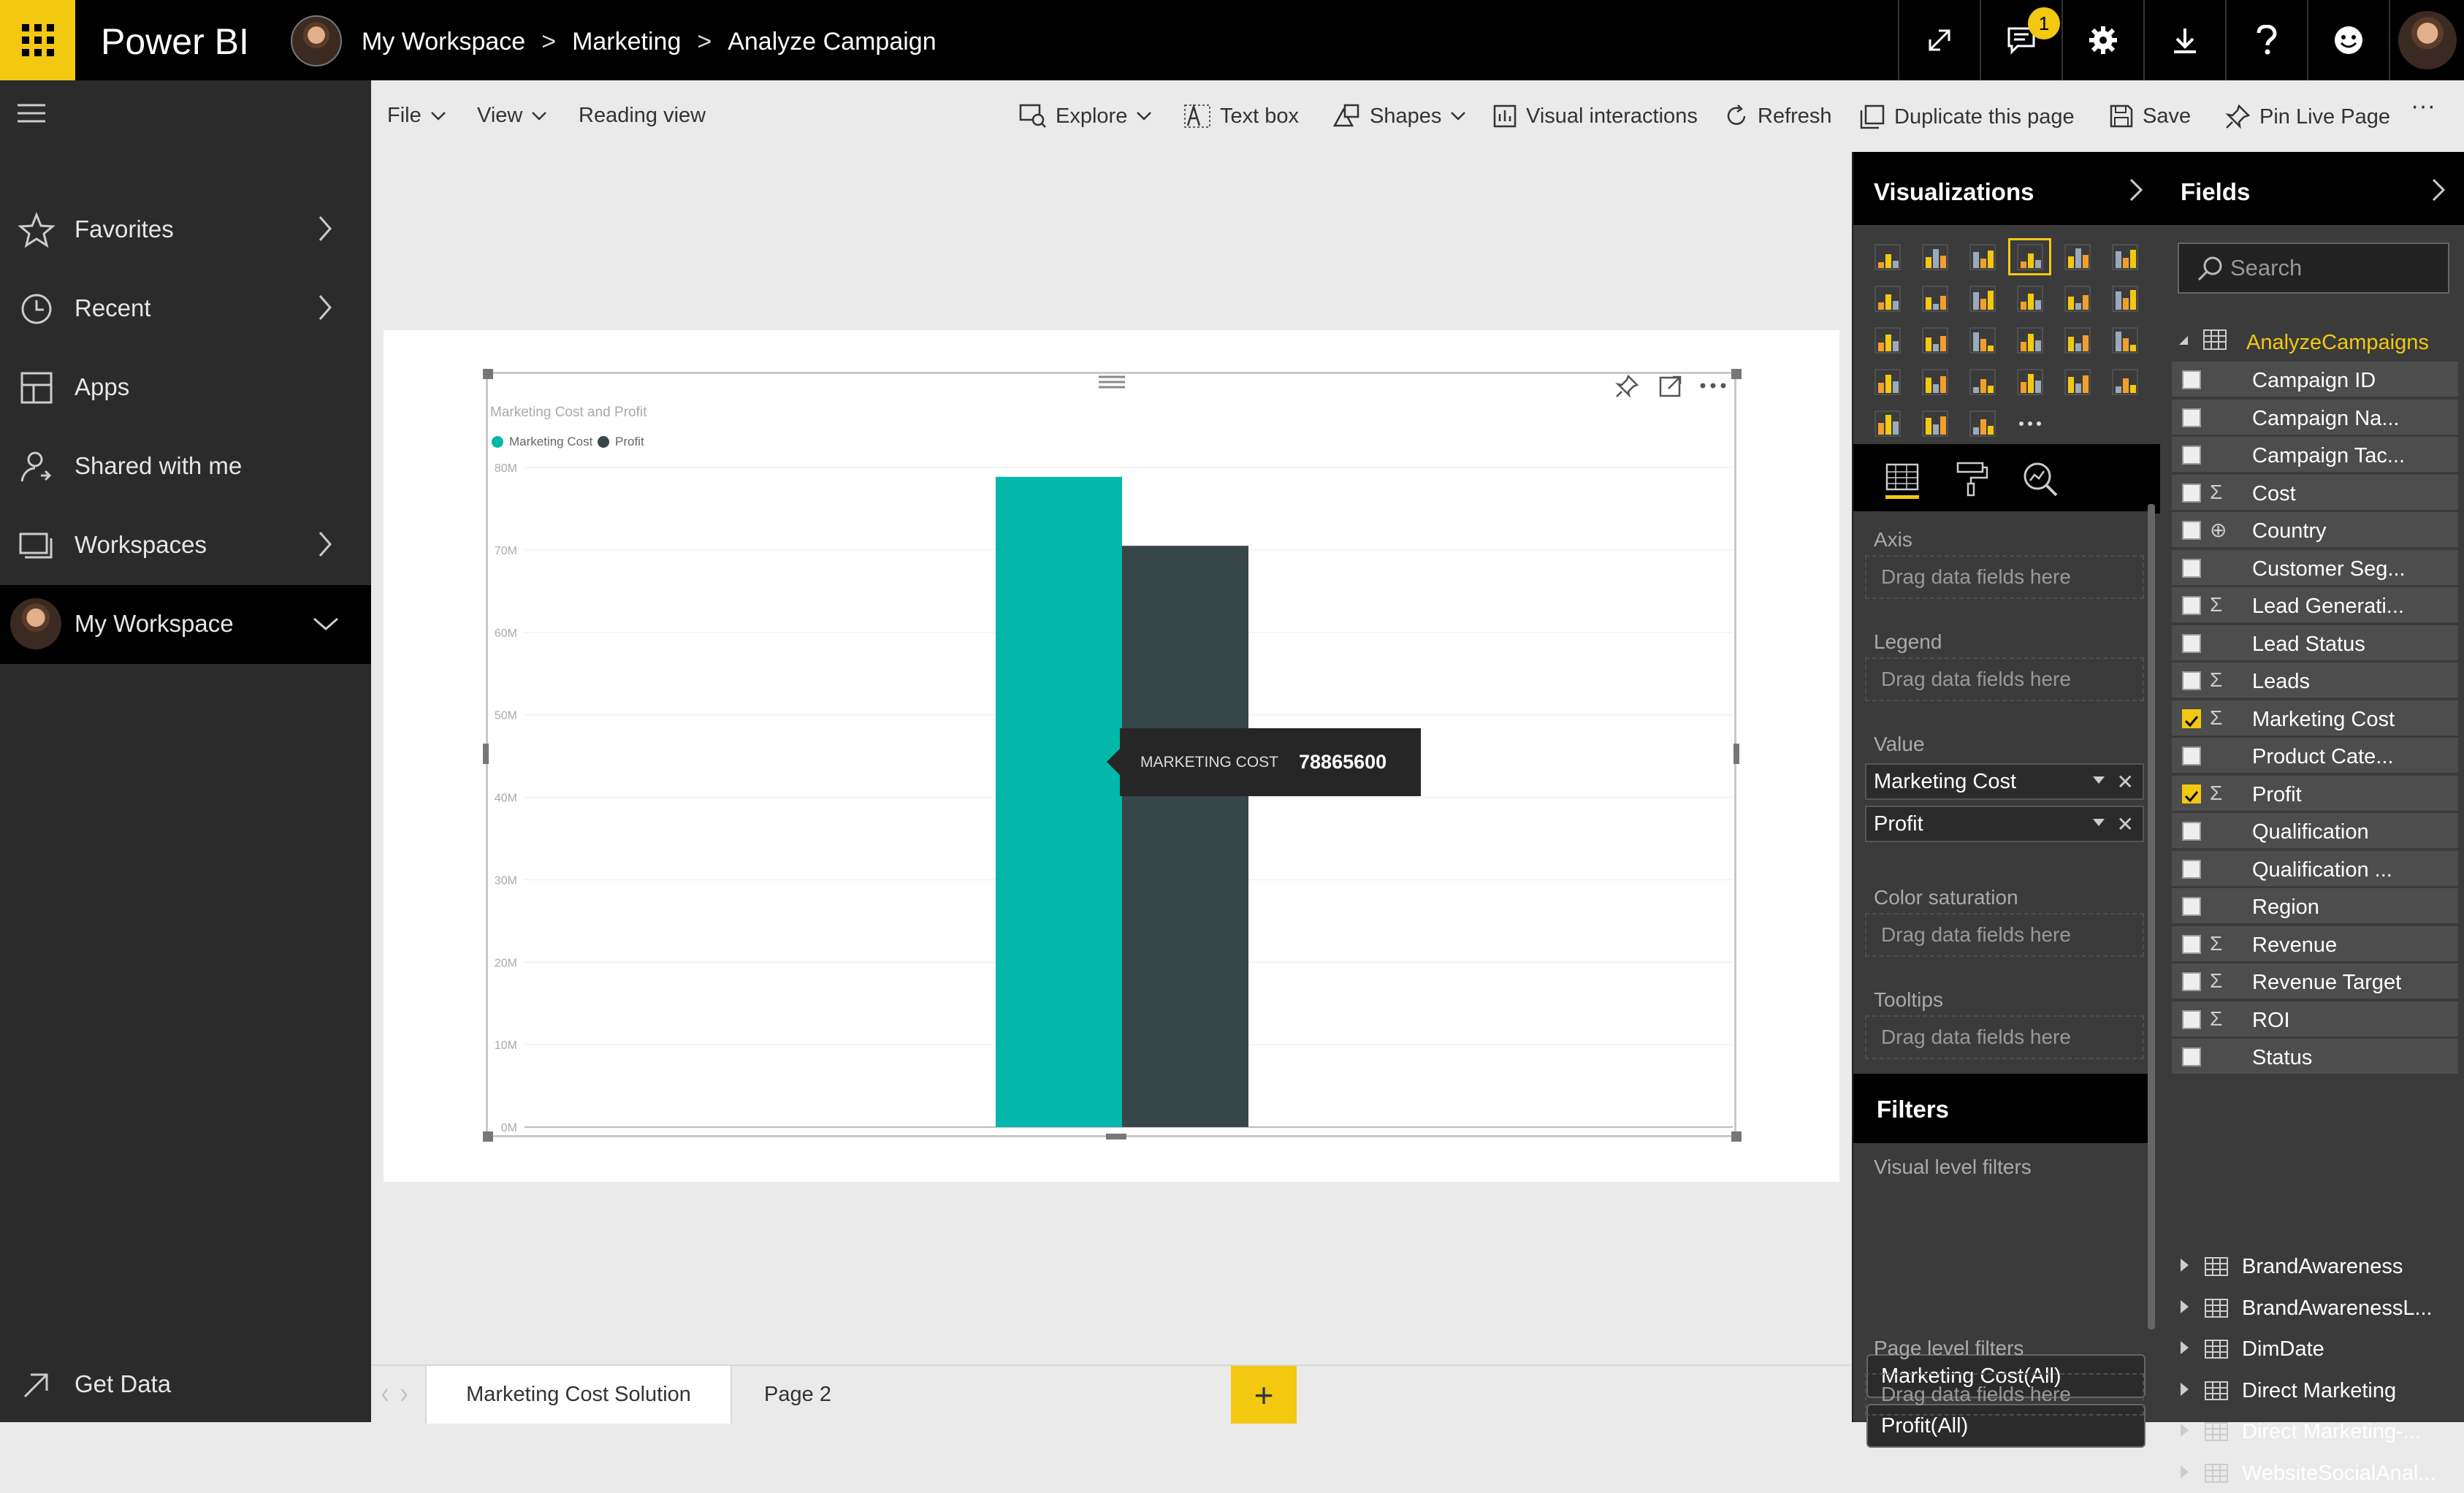 The image size is (2464, 1493). I want to click on field-row: Σ Revenue, so click(2315, 943).